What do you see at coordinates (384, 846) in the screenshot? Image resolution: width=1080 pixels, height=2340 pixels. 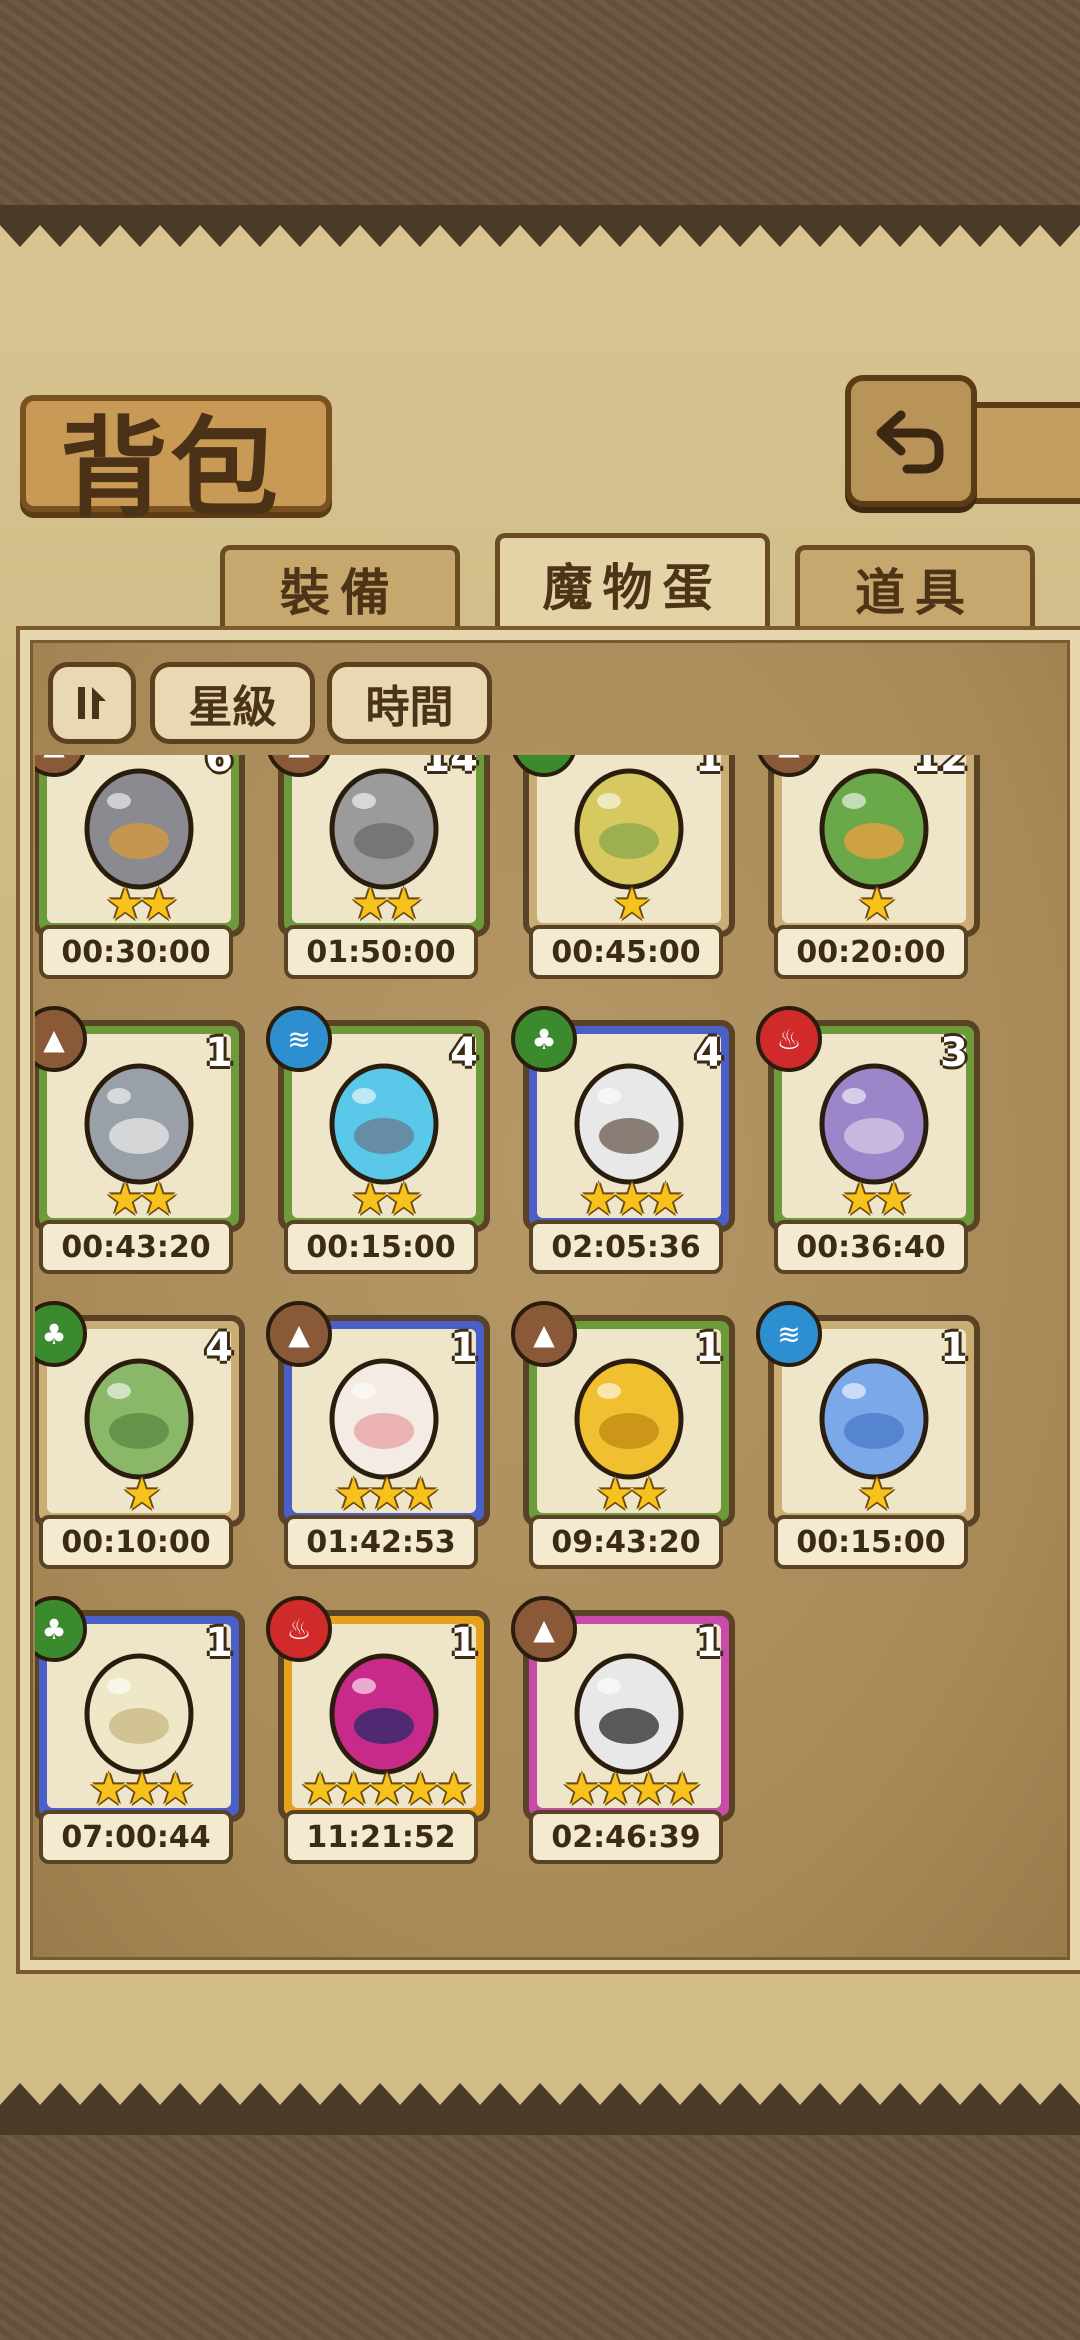 I see `egg-frame: 14 ★★` at bounding box center [384, 846].